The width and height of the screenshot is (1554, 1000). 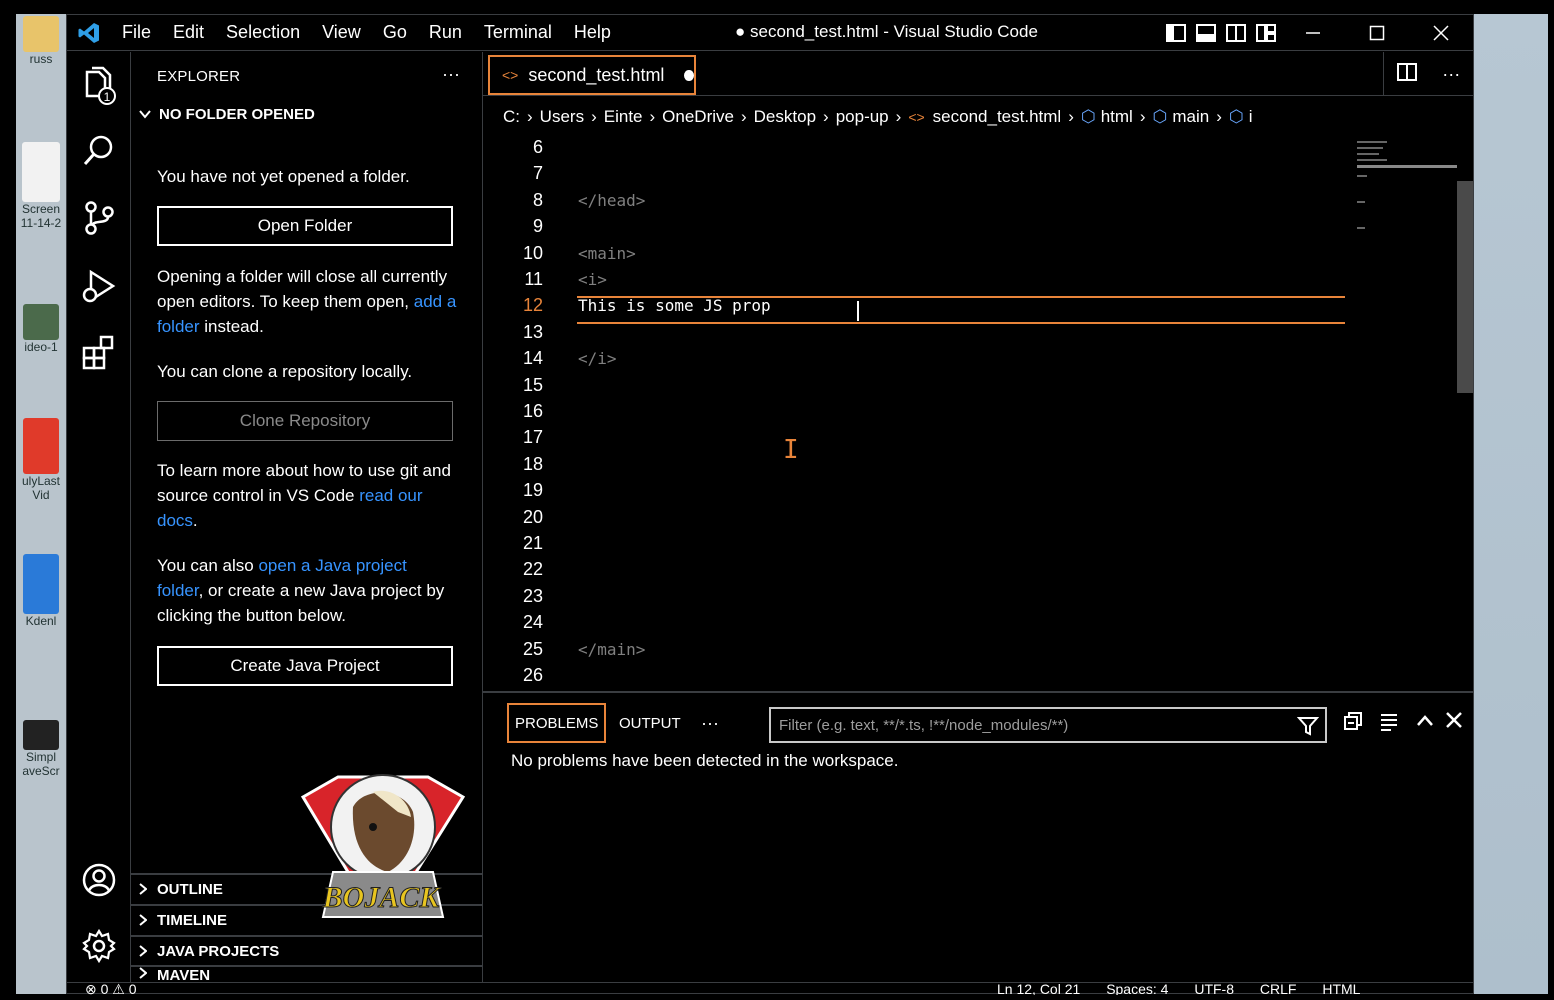 I want to click on explorer-more-actions-icon: ···, so click(x=451, y=74).